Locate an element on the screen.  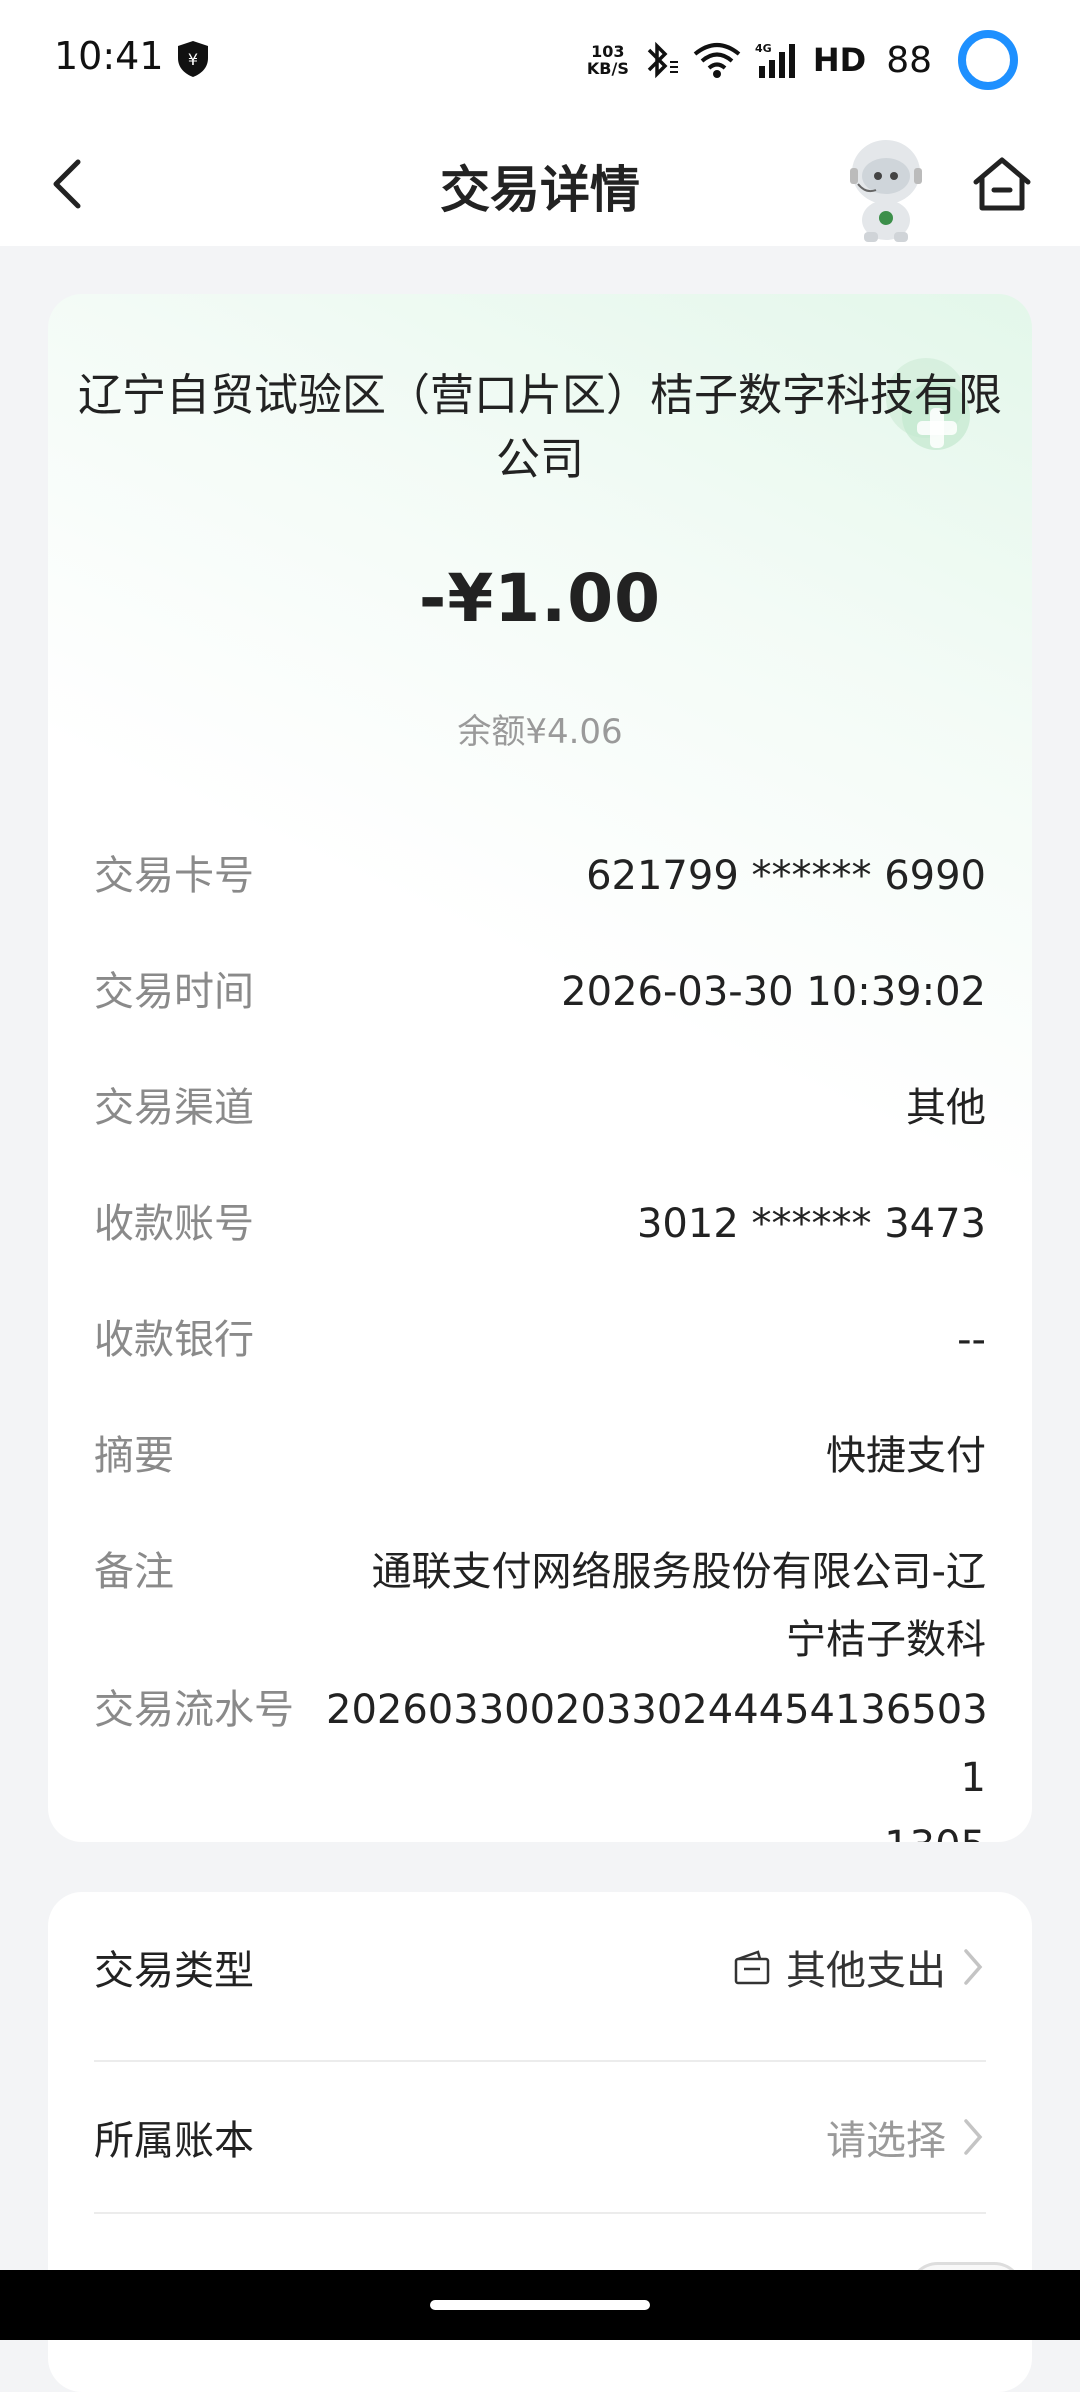
detail-label: 交易时间 is located at coordinates (174, 992).